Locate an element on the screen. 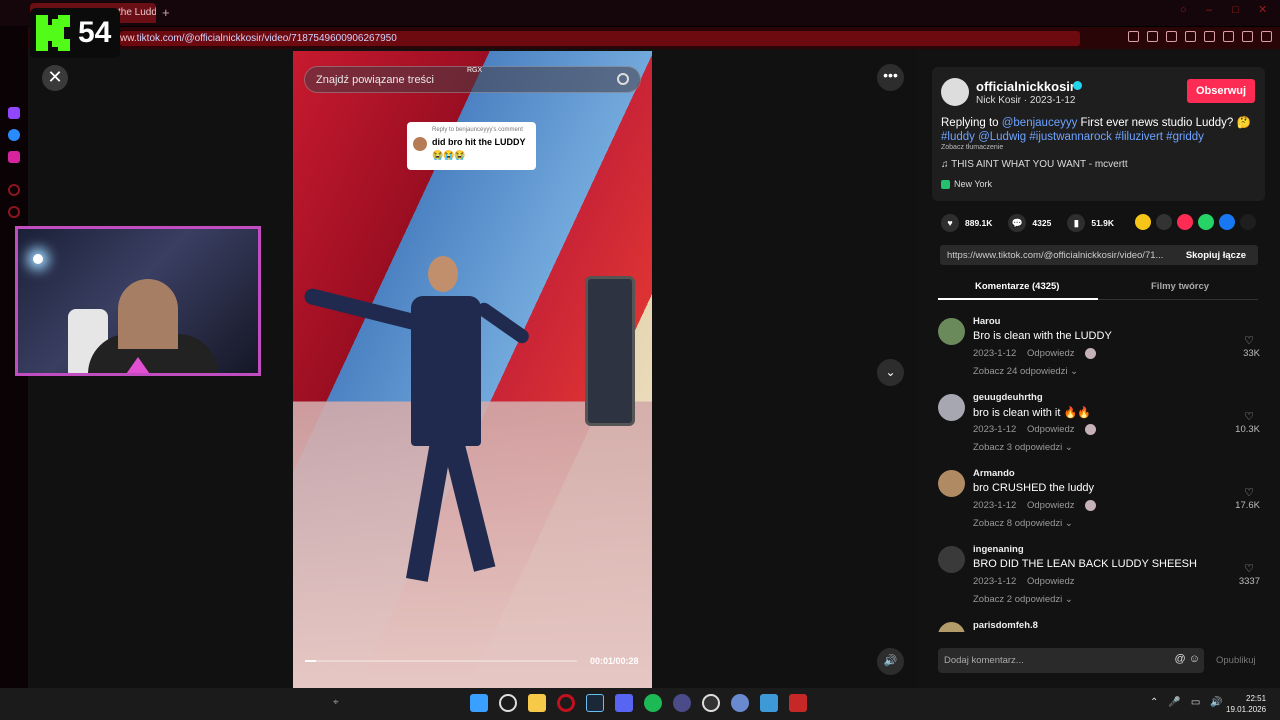 The image size is (1280, 720). comment-date: 2023-1-12 is located at coordinates (995, 429).